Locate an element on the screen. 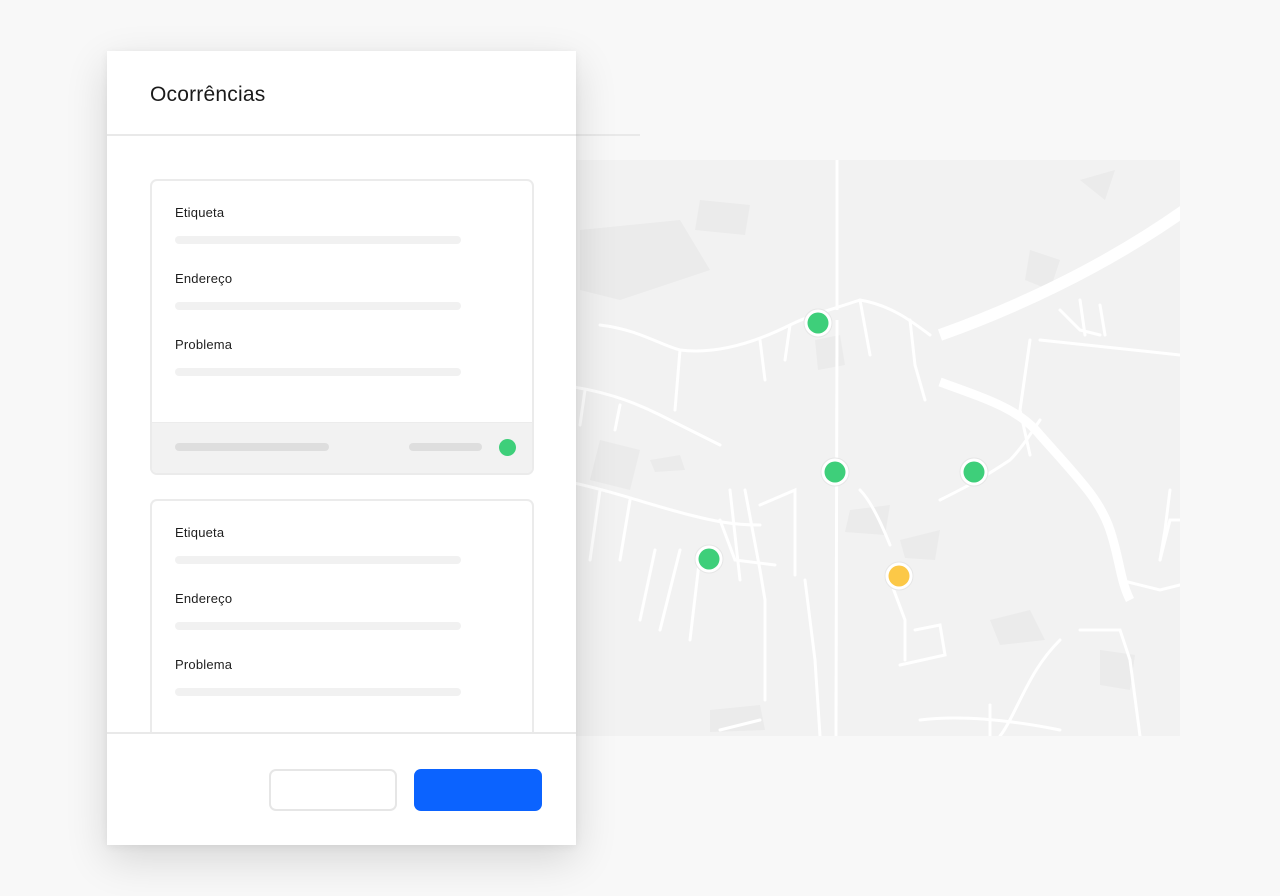  card-footer is located at coordinates (342, 447).